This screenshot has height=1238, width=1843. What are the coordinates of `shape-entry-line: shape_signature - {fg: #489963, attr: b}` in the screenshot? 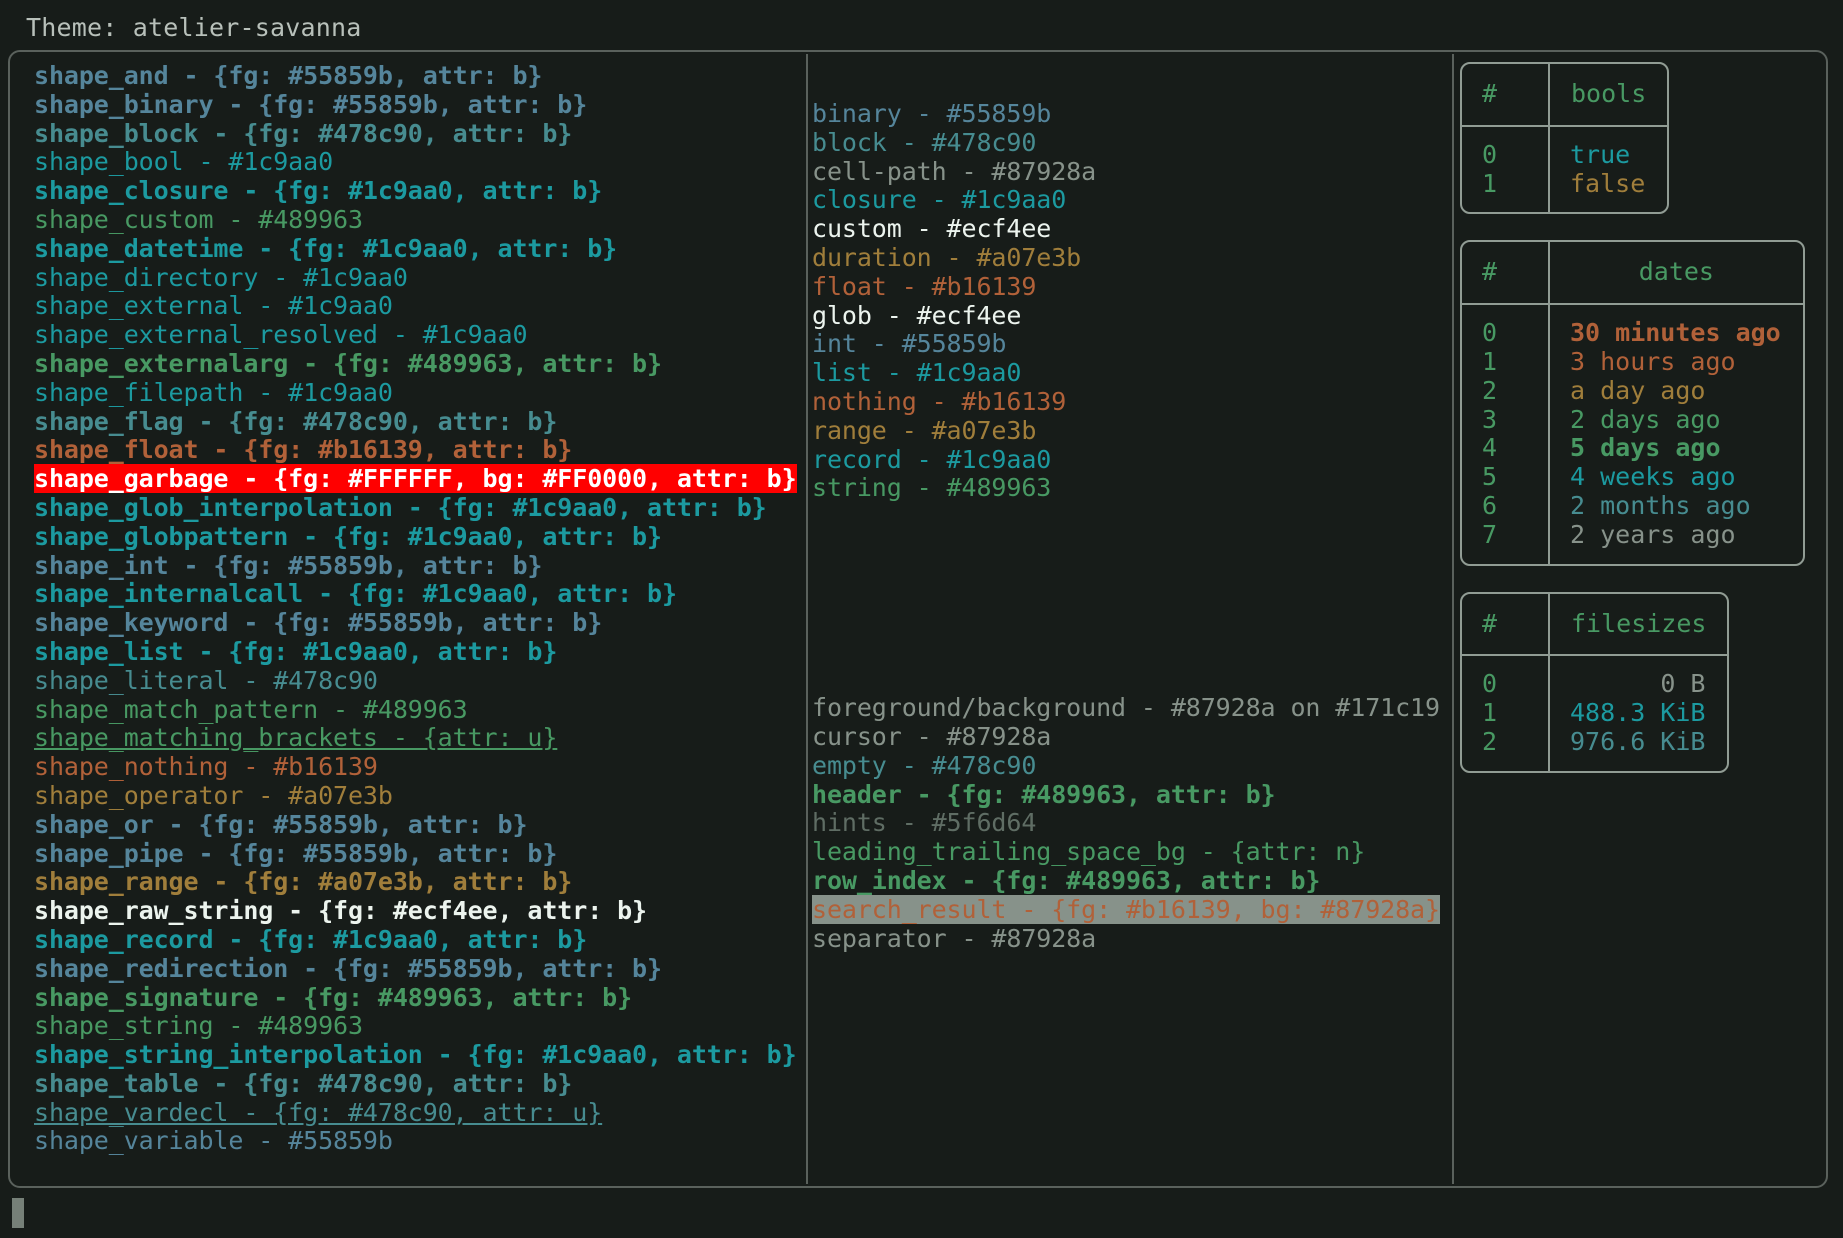 It's located at (333, 997).